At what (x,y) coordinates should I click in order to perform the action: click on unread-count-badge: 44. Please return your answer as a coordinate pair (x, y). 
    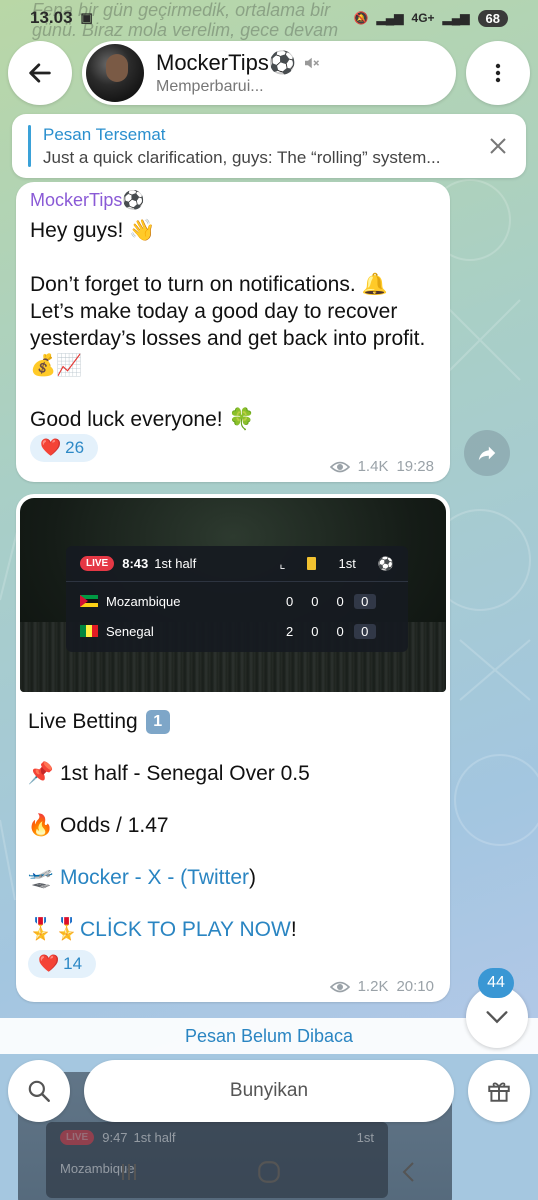
    Looking at the image, I should click on (496, 983).